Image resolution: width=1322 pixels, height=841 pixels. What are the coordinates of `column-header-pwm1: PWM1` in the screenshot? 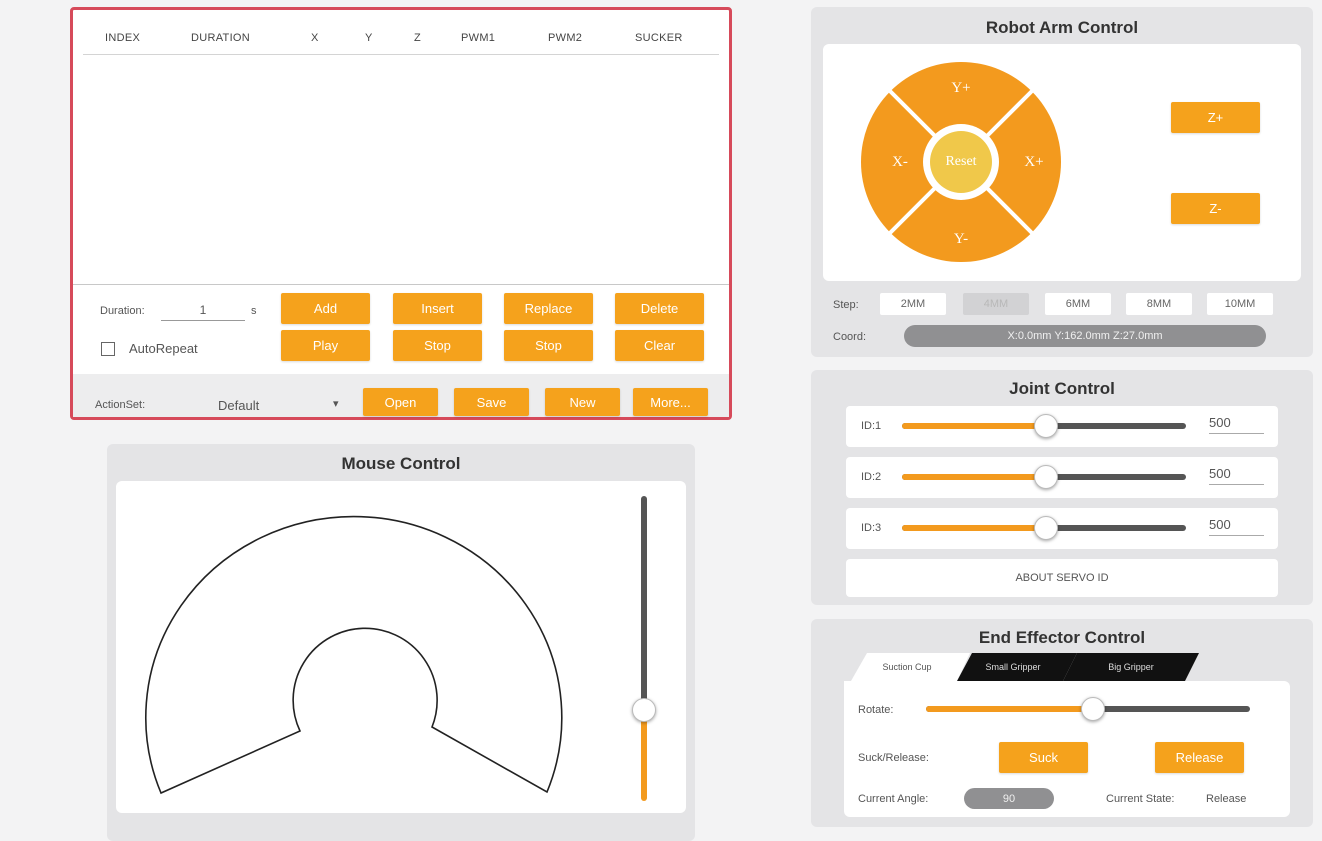 It's located at (478, 38).